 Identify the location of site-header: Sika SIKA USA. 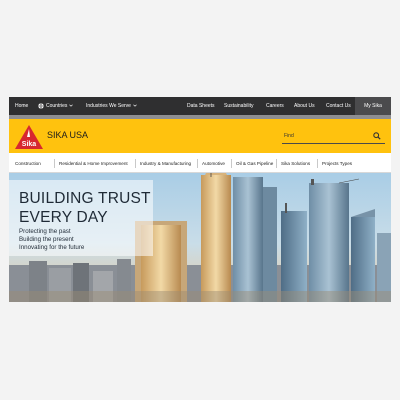
(200, 136).